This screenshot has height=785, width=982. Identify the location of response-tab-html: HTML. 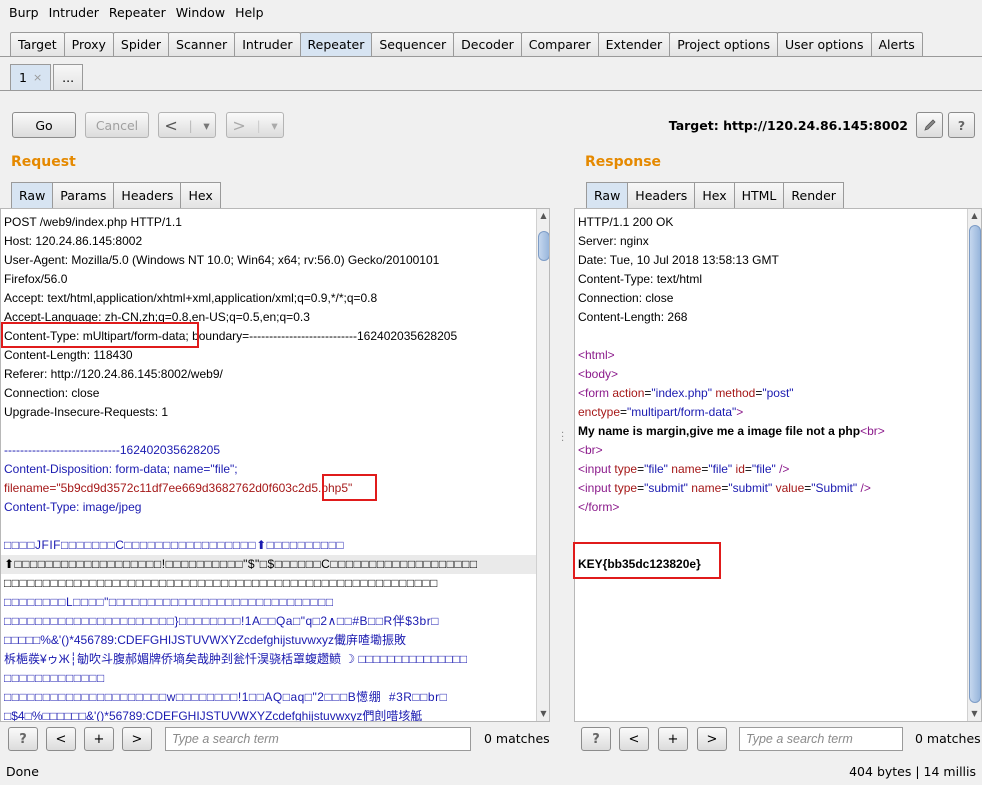
(759, 195).